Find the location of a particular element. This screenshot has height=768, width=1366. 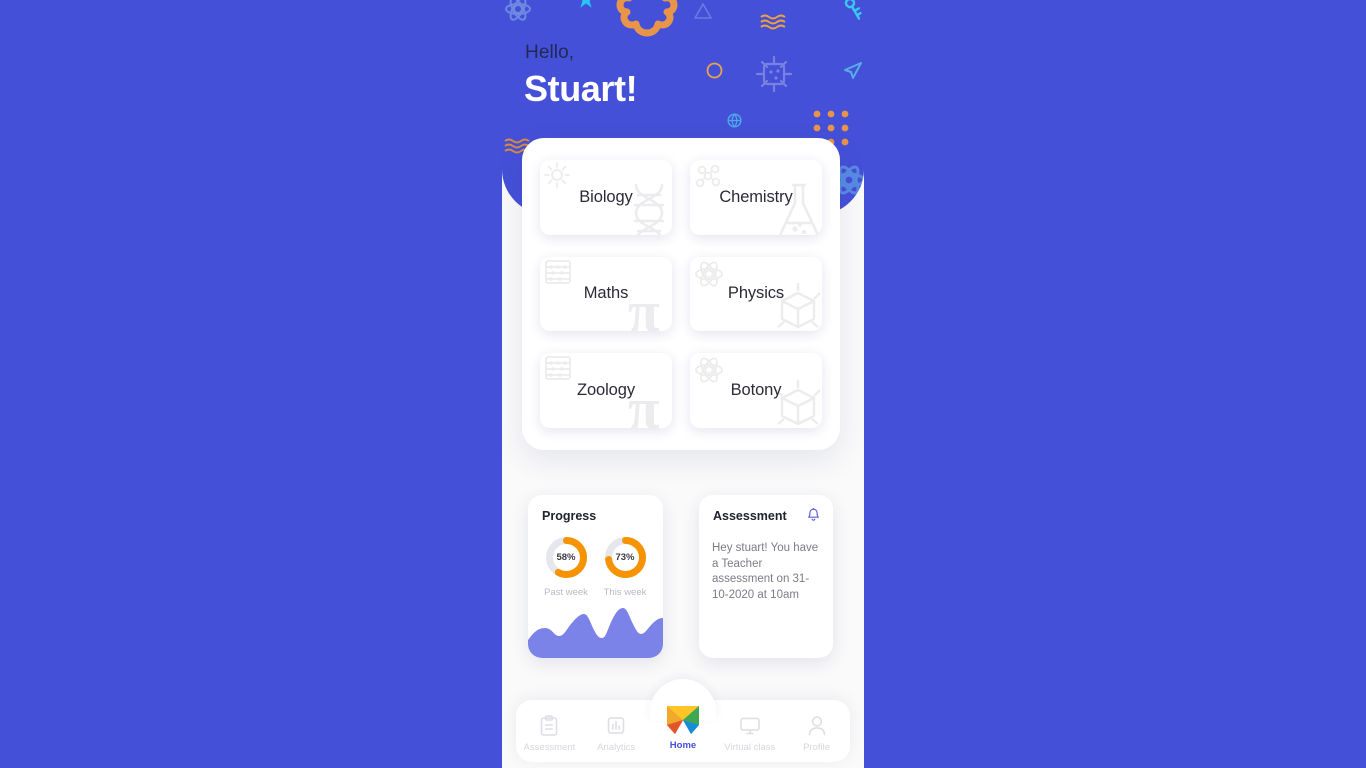

donut-chart: 73% is located at coordinates (625, 557).